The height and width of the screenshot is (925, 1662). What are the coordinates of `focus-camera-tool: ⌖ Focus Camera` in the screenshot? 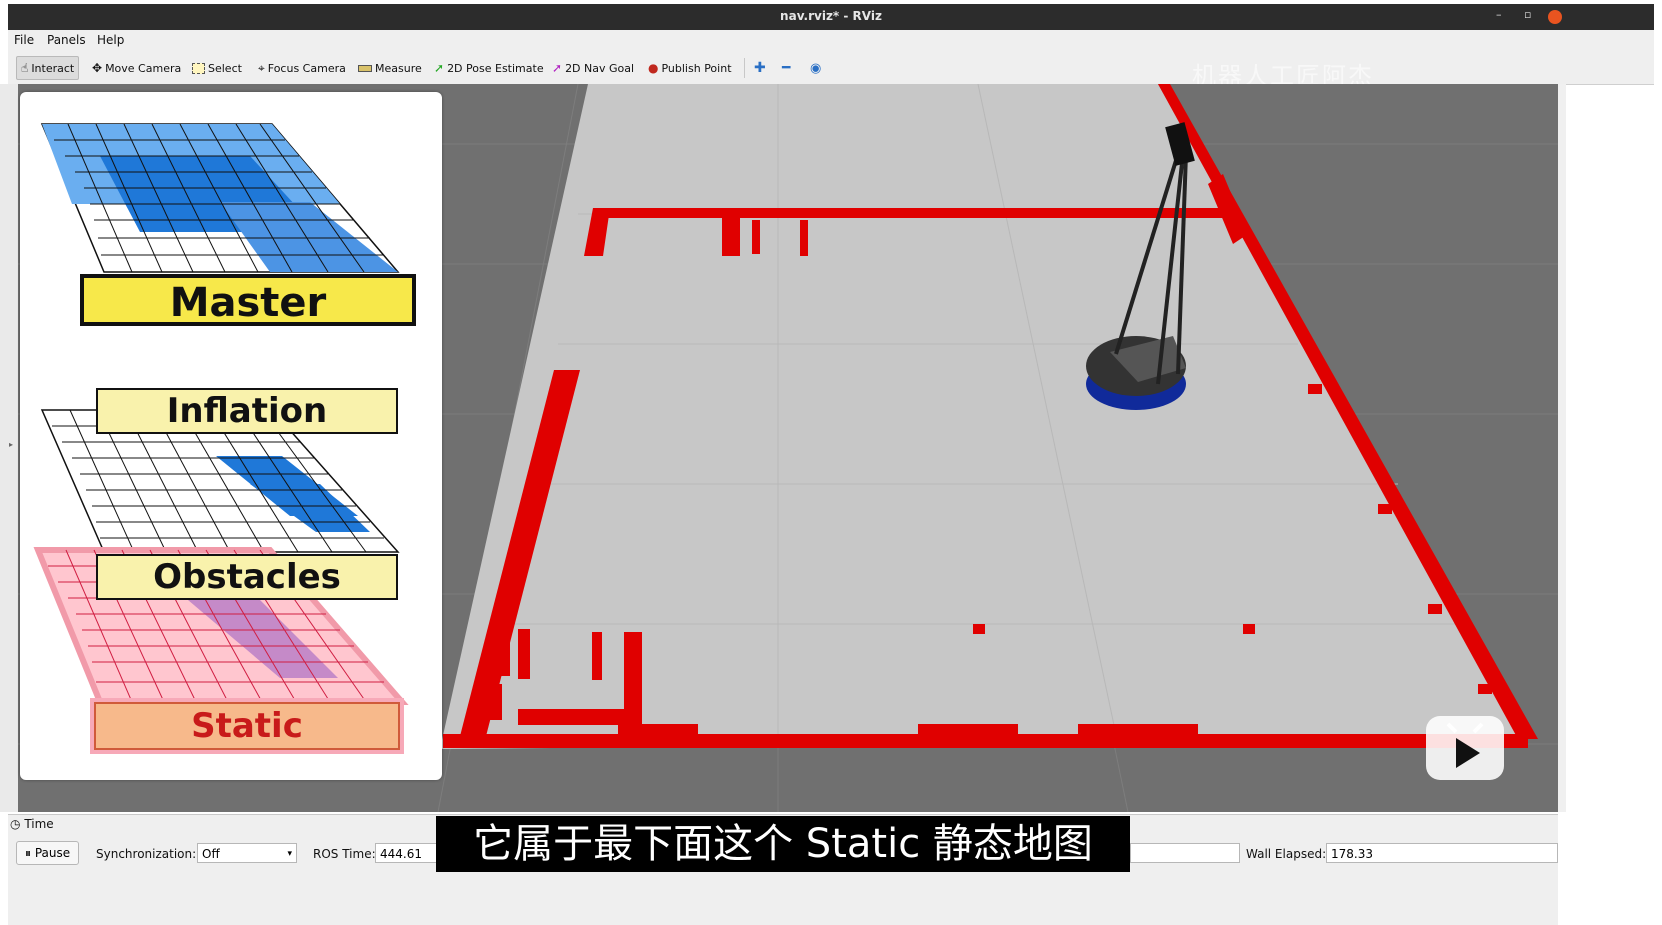 It's located at (302, 68).